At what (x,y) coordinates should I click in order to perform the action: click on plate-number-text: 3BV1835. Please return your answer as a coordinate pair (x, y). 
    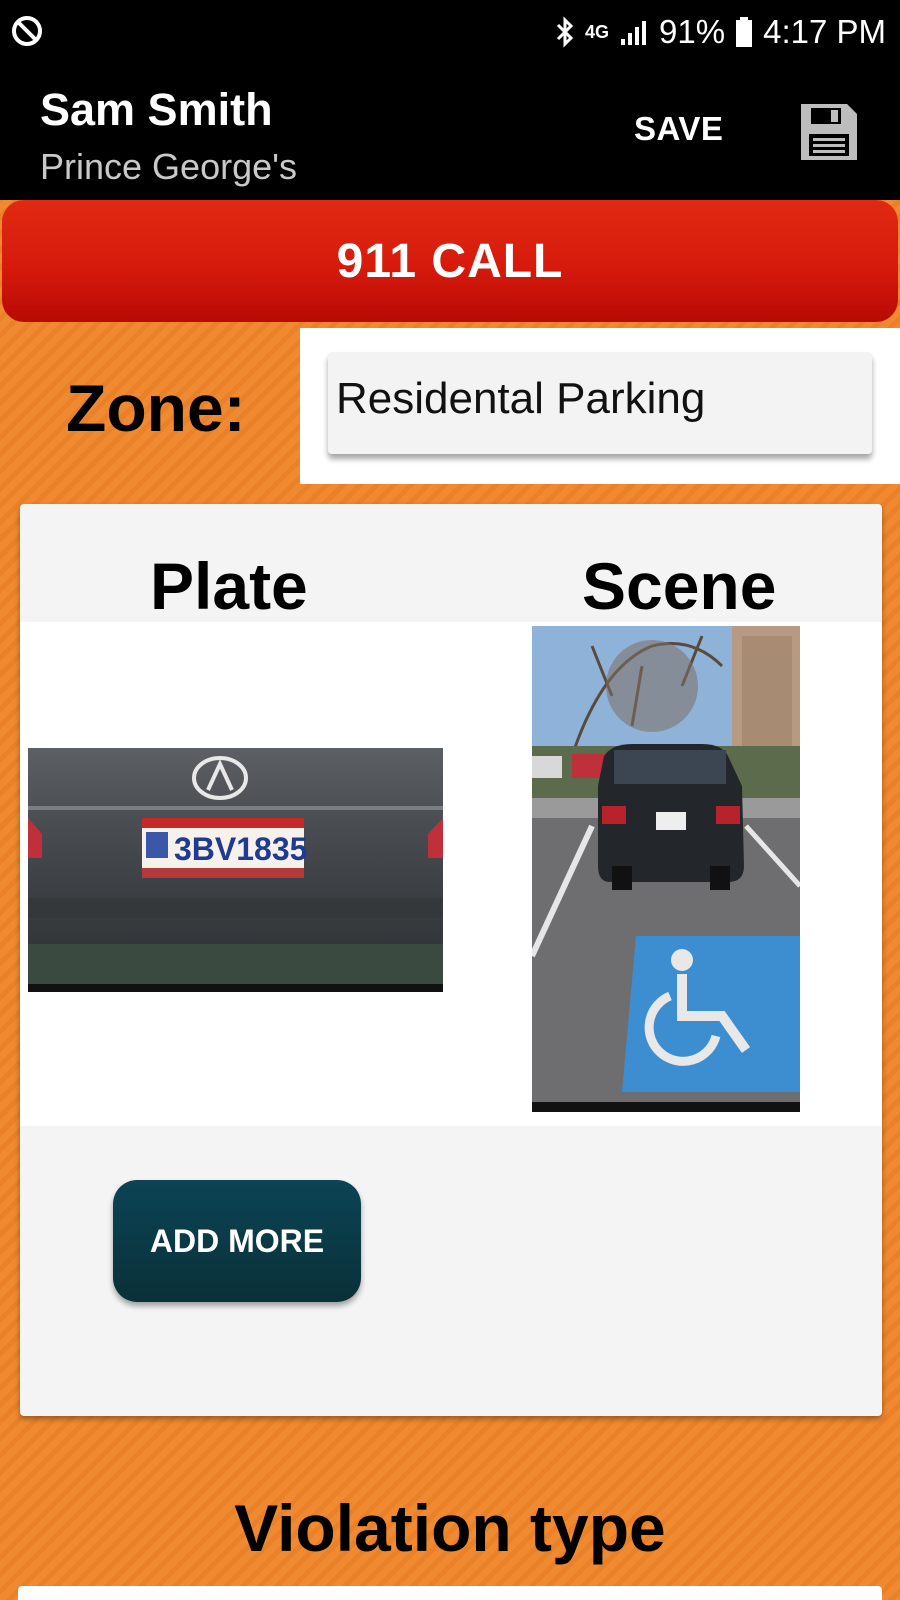
    Looking at the image, I should click on (240, 849).